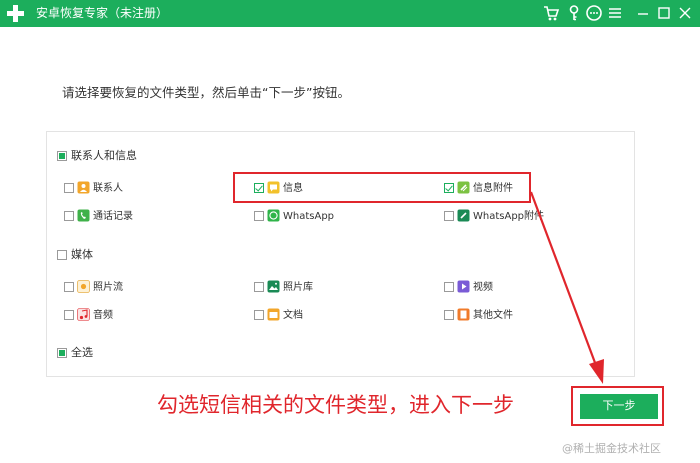 The height and width of the screenshot is (463, 700). I want to click on contacts-icon, so click(83, 187).